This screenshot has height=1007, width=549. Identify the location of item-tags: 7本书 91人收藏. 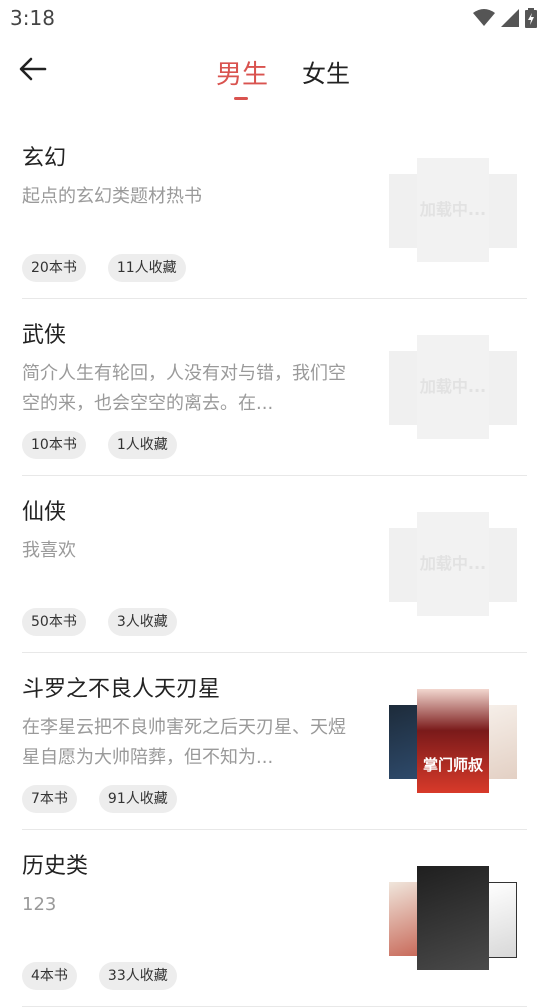
(99, 799).